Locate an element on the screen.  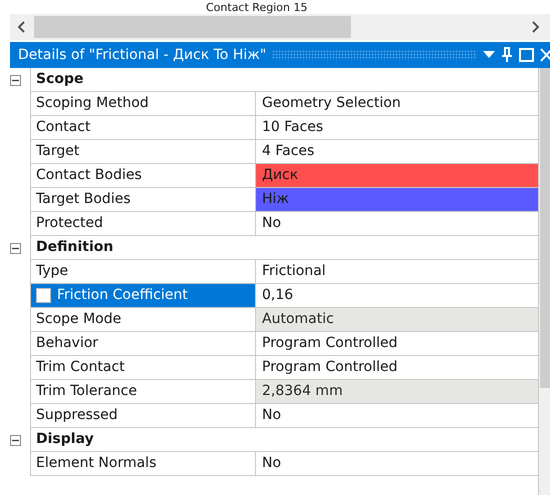
tree-item-label: Contact Region 15 is located at coordinates (257, 7).